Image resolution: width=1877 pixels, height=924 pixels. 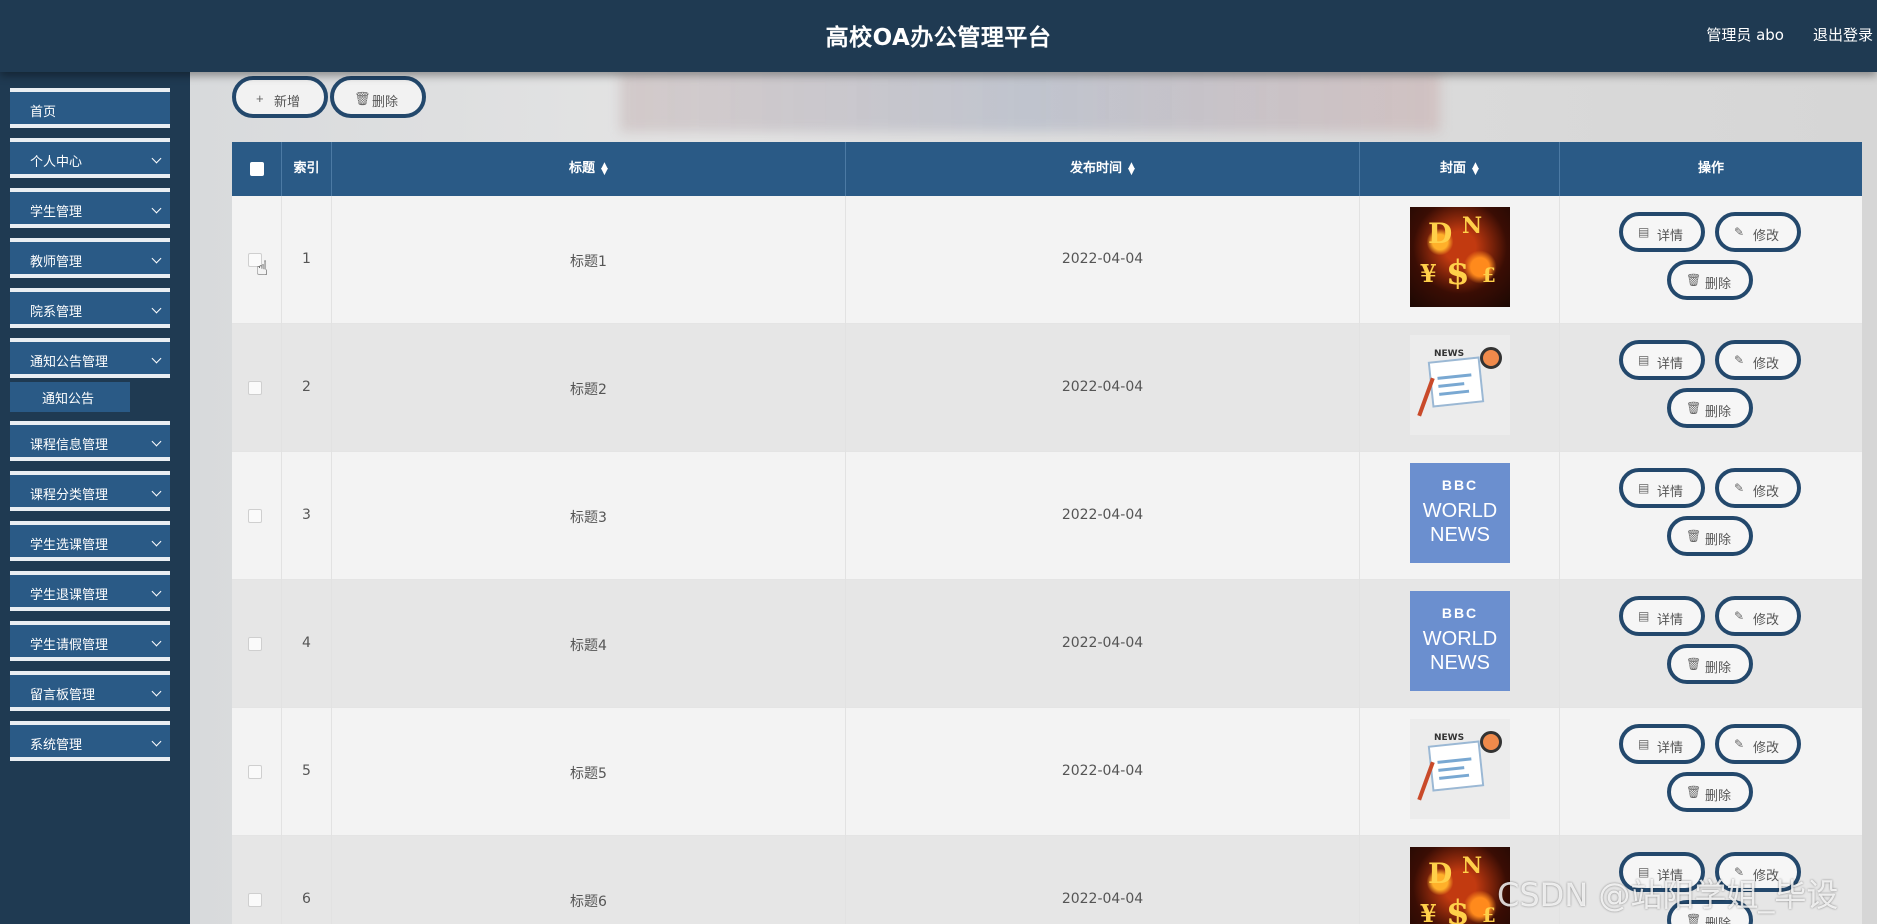 What do you see at coordinates (90, 358) in the screenshot?
I see `sidebar-item: 通知公告管理` at bounding box center [90, 358].